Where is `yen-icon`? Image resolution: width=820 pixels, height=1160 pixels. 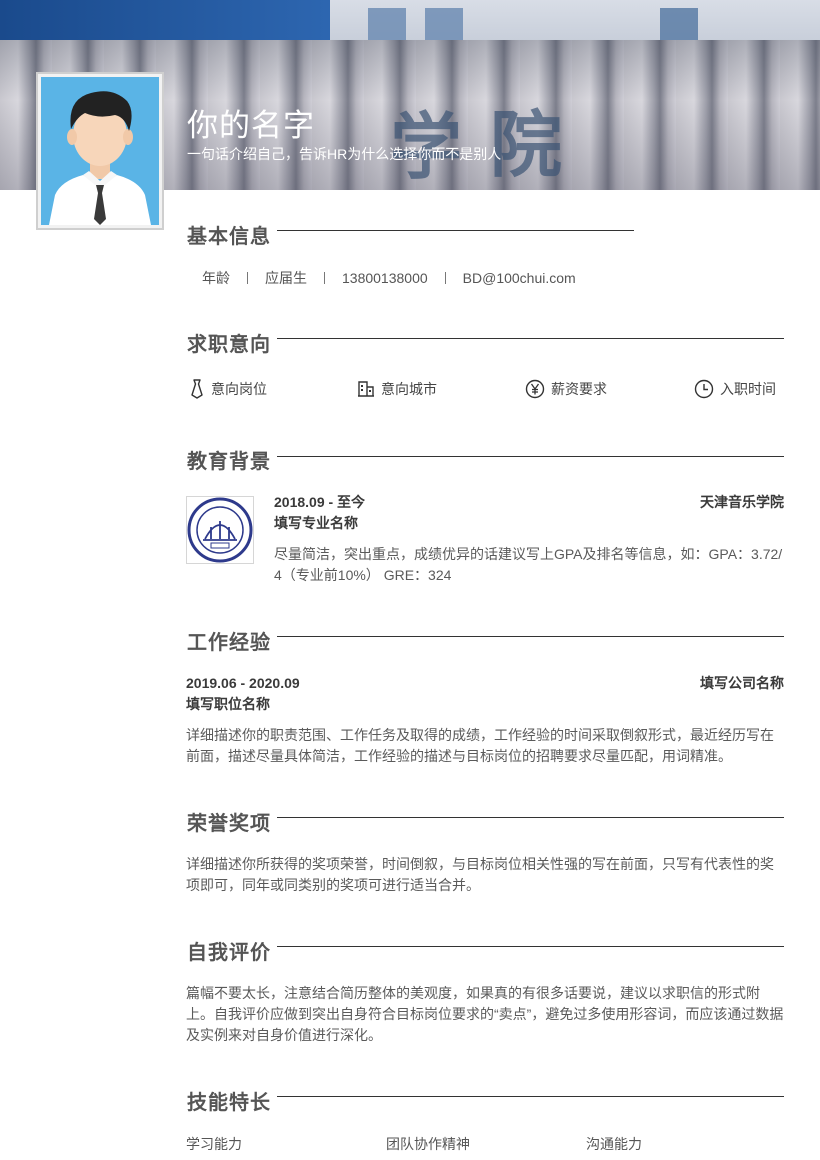
yen-icon is located at coordinates (535, 389).